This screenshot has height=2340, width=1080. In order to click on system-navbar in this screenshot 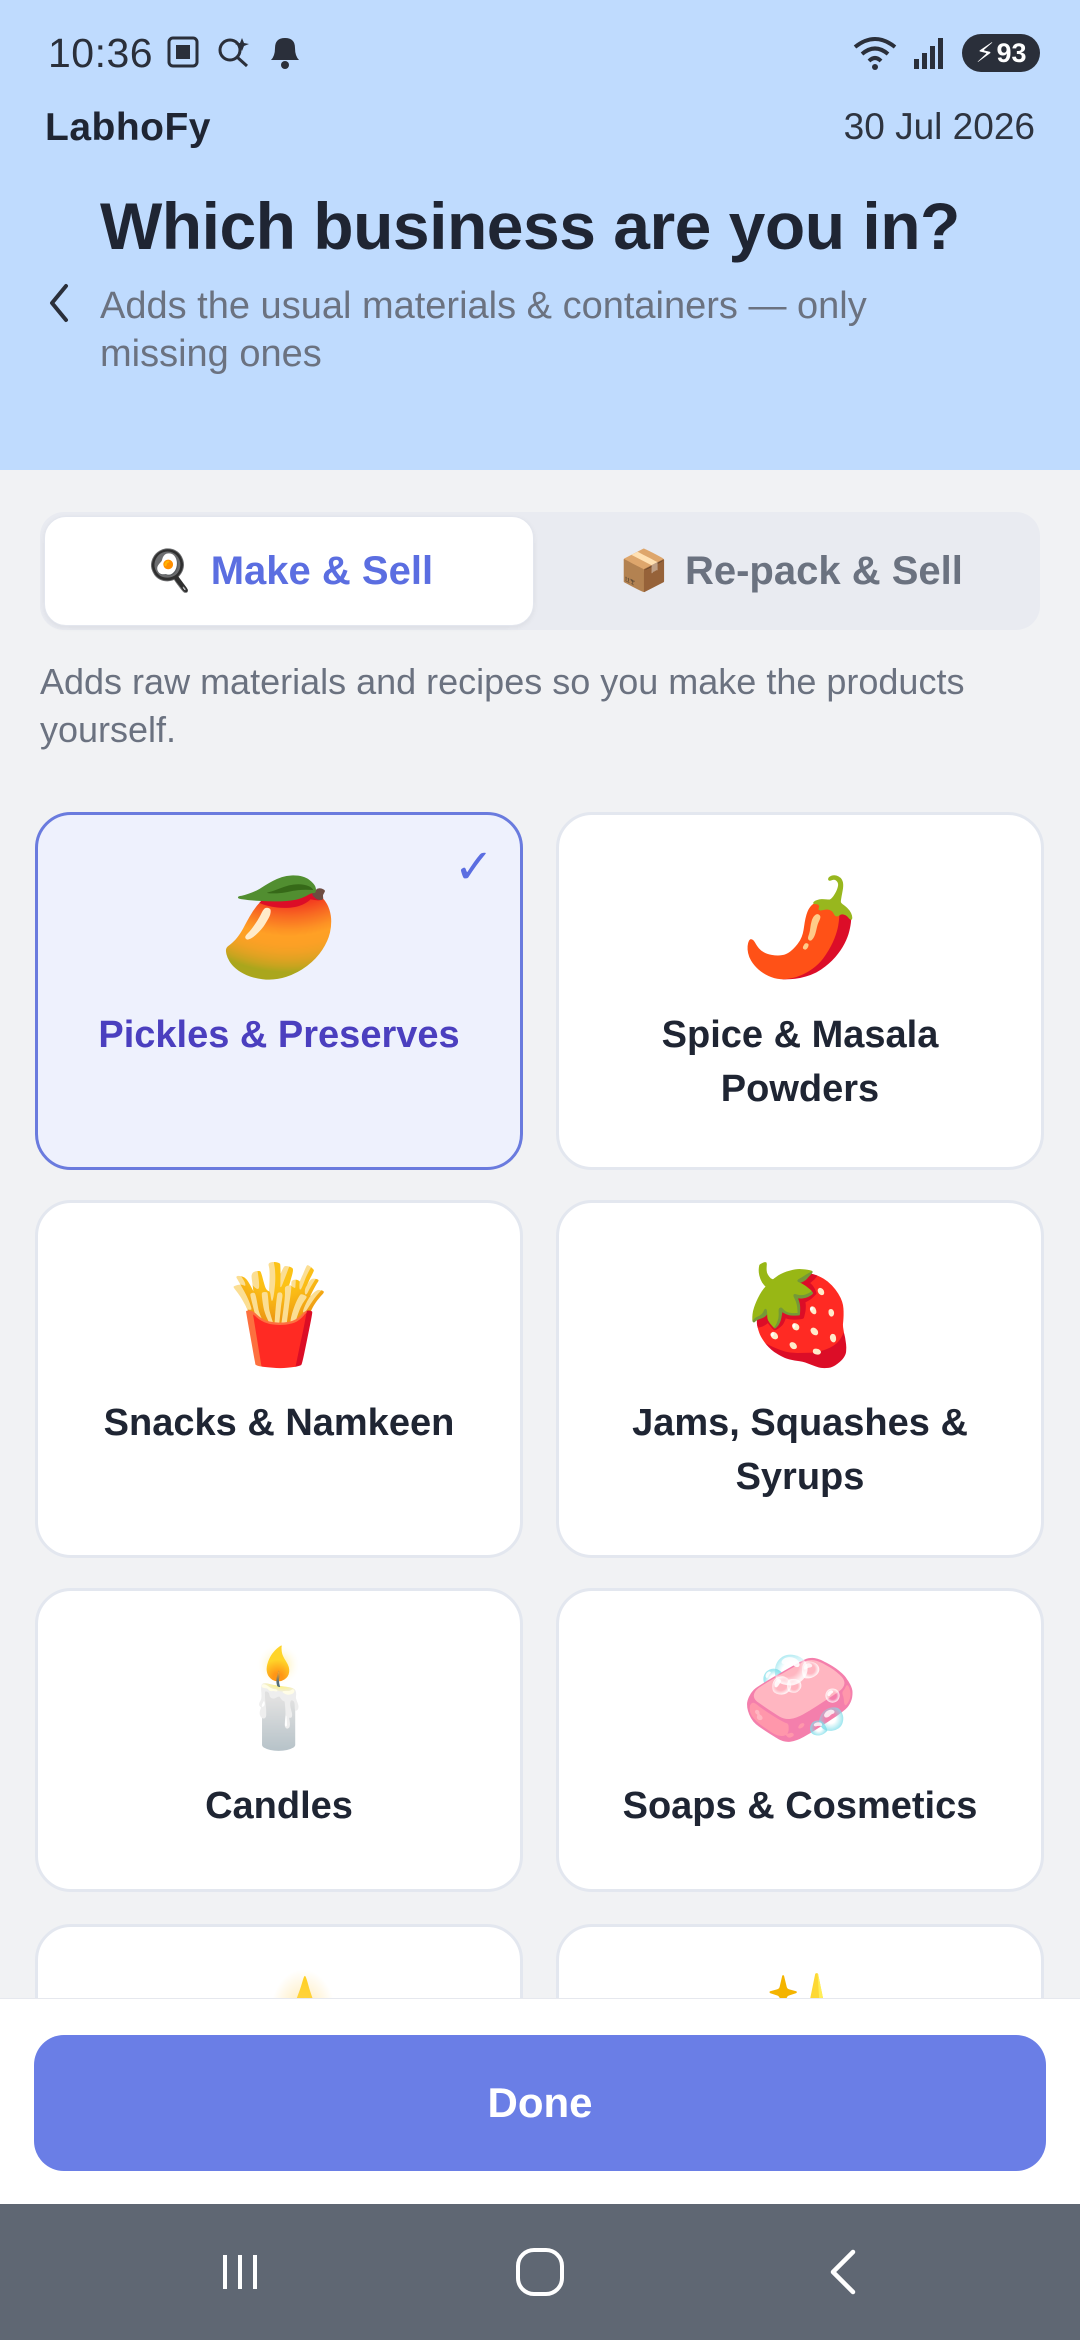, I will do `click(540, 2272)`.